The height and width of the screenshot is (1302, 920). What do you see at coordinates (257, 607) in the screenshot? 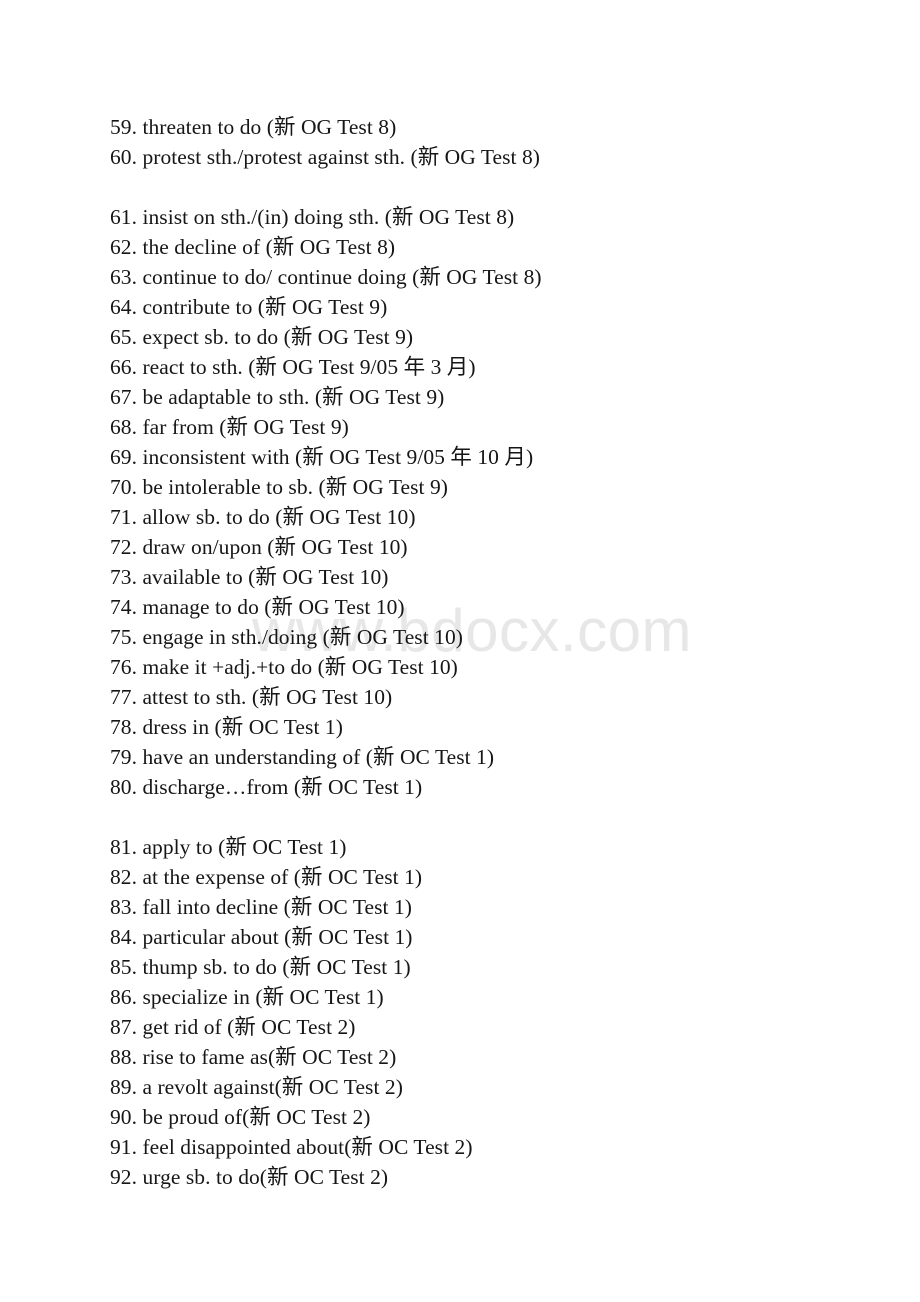
I see `list-item: 74. manage to do (新 OG Test 10)` at bounding box center [257, 607].